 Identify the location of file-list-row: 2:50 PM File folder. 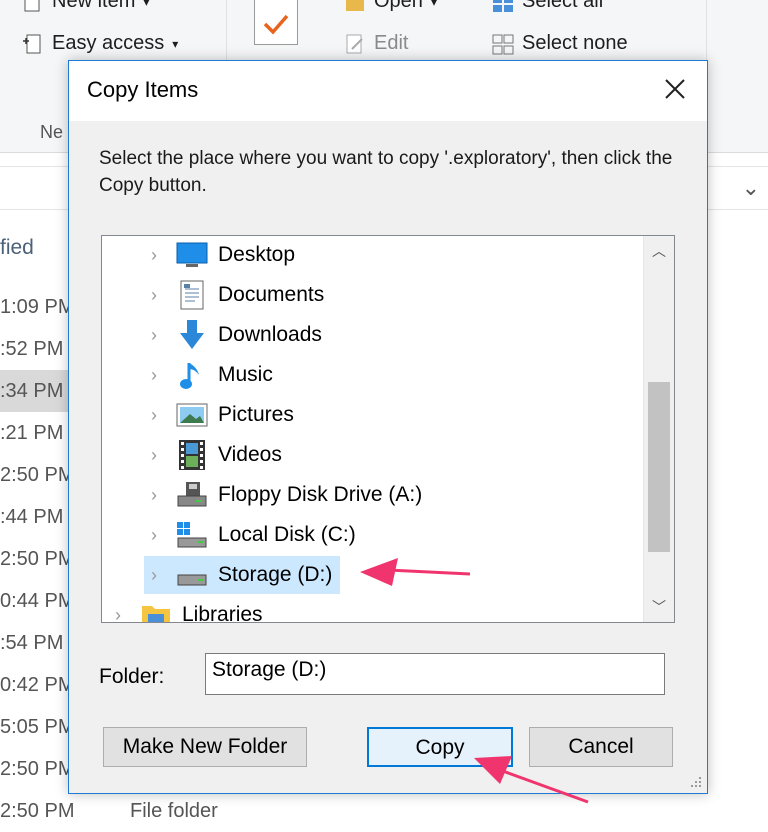
(109, 811).